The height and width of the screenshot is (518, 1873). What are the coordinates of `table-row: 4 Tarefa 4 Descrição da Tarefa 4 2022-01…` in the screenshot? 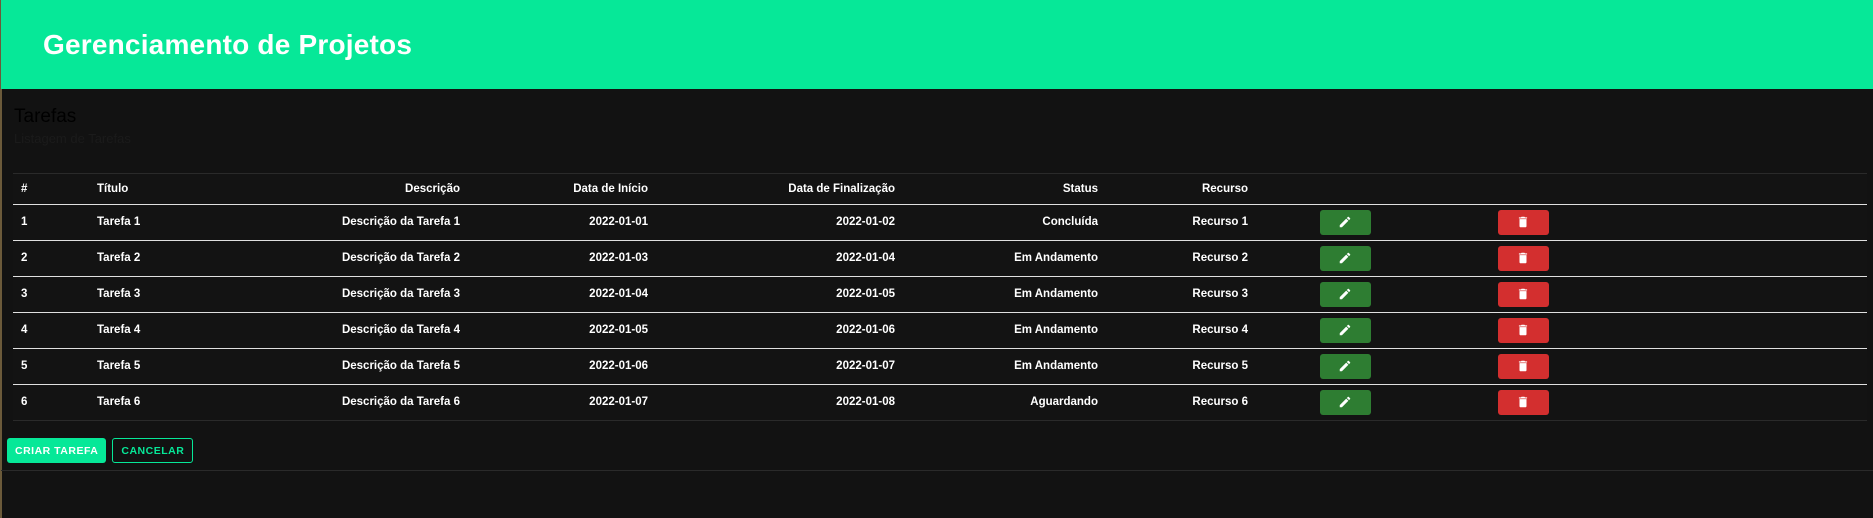 It's located at (940, 330).